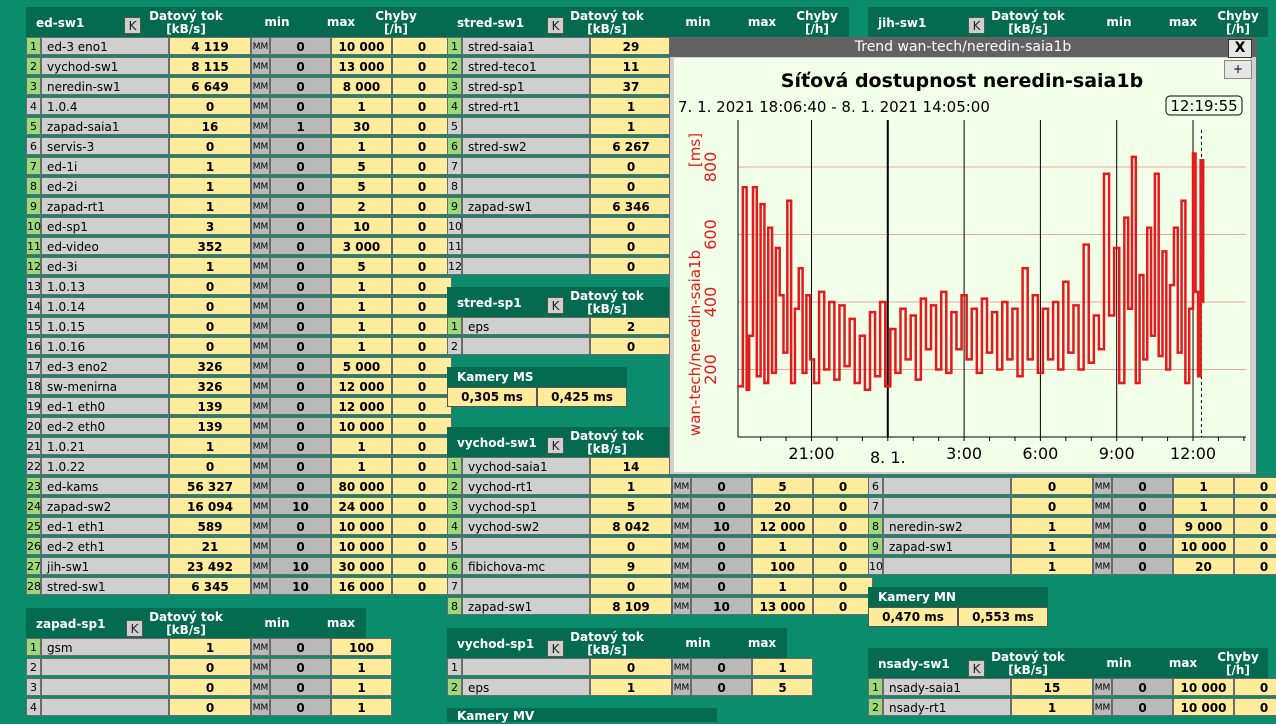 This screenshot has width=1276, height=724. Describe the element at coordinates (963, 47) in the screenshot. I see `trend-titlebar: Trend wan-tech/neredin-saia1b` at that location.